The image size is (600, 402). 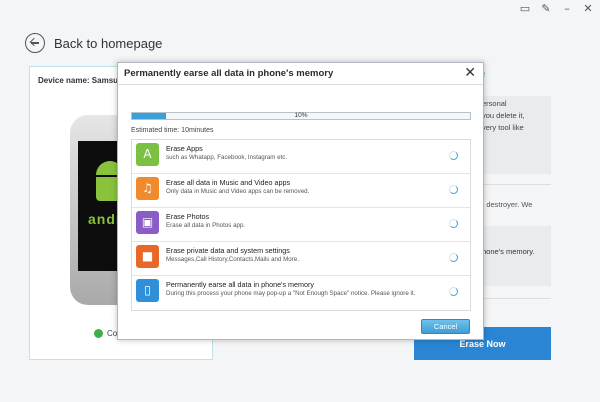 What do you see at coordinates (470, 73) in the screenshot?
I see `dialog-close-icon: ✕` at bounding box center [470, 73].